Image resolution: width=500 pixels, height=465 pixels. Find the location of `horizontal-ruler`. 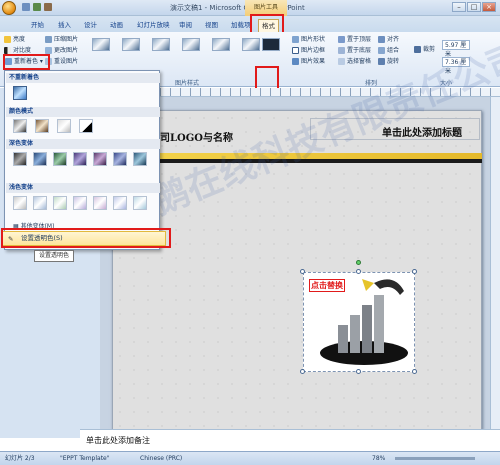

horizontal-ruler is located at coordinates (300, 92).